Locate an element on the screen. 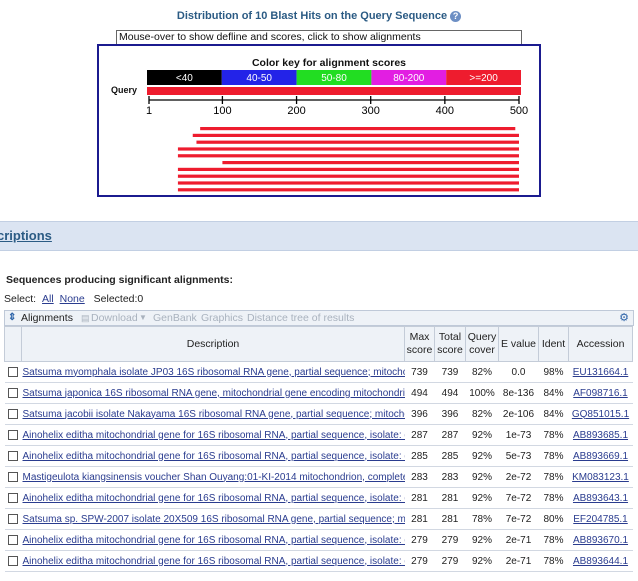 The image size is (638, 581). ruler-tick-label: 200 is located at coordinates (296, 111).